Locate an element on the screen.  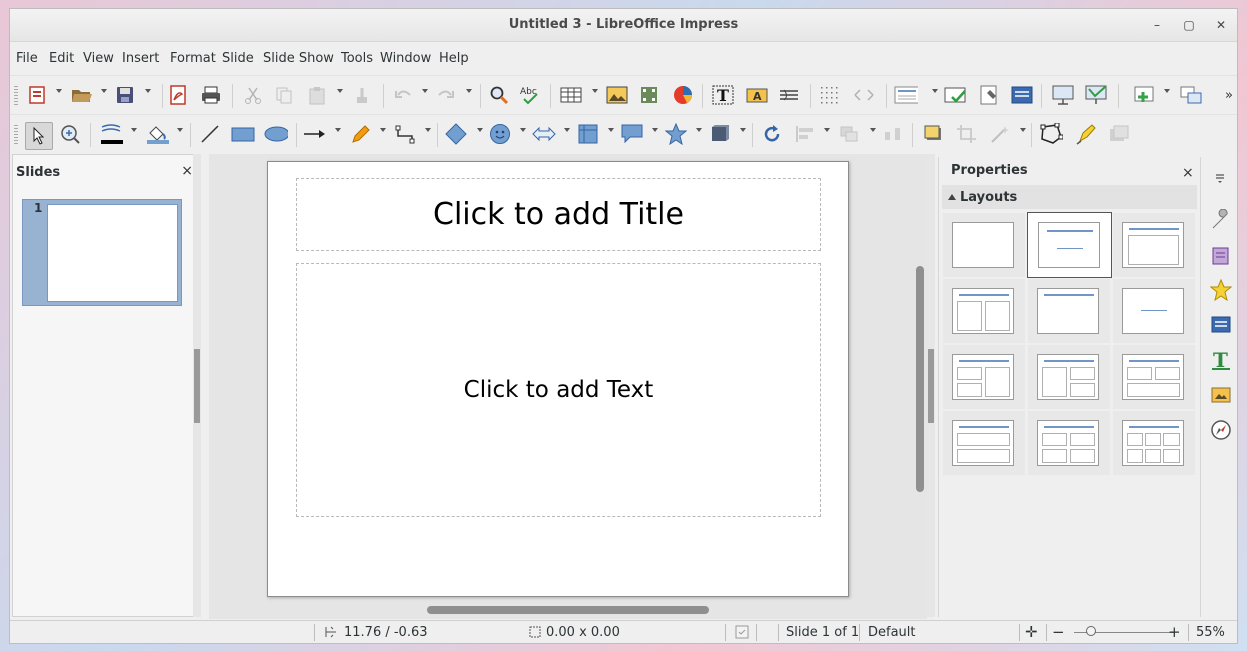
star-dropdown-icon is located at coordinates (699, 130).